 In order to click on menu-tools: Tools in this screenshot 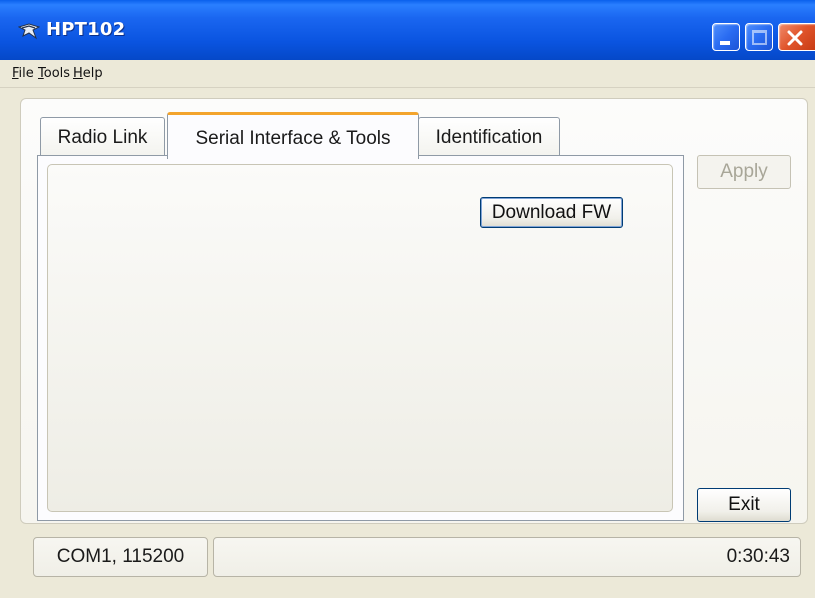, I will do `click(54, 73)`.